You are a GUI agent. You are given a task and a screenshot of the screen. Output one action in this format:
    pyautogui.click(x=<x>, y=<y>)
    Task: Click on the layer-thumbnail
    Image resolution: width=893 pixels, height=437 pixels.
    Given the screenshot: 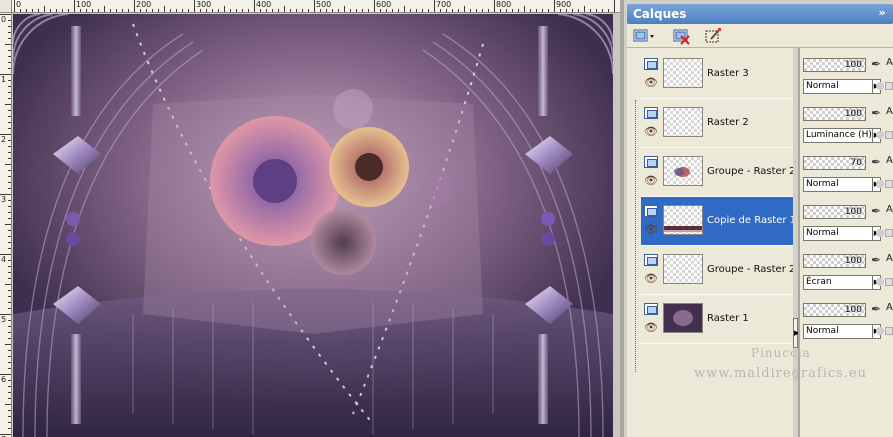 What is the action you would take?
    pyautogui.click(x=683, y=73)
    